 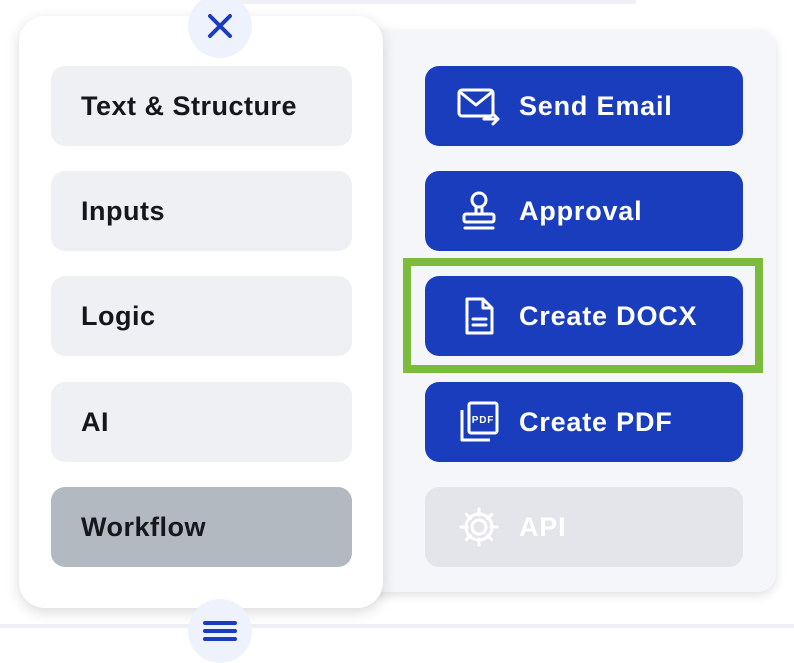 I want to click on category-label: AI, so click(x=95, y=421).